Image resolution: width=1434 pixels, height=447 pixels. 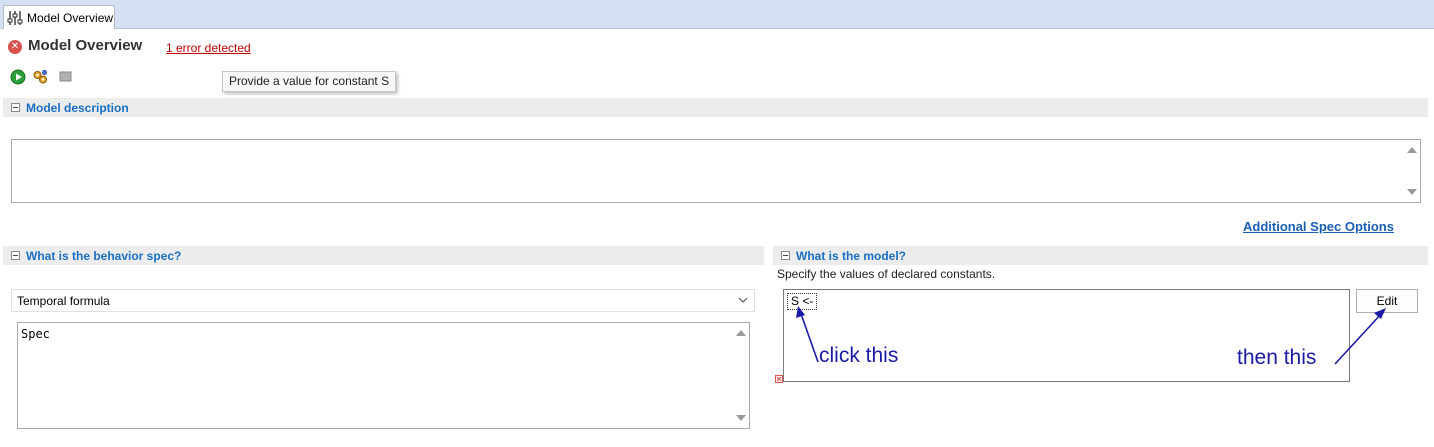 I want to click on annotation-click-this: click this, so click(x=859, y=355).